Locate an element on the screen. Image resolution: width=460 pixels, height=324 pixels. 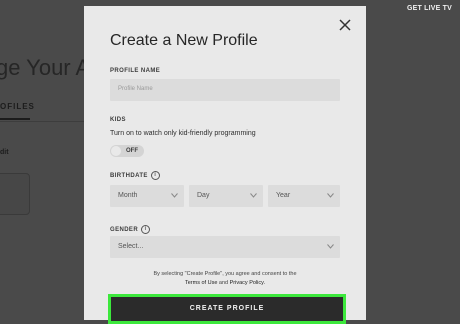
toggle-knob is located at coordinates (116, 151).